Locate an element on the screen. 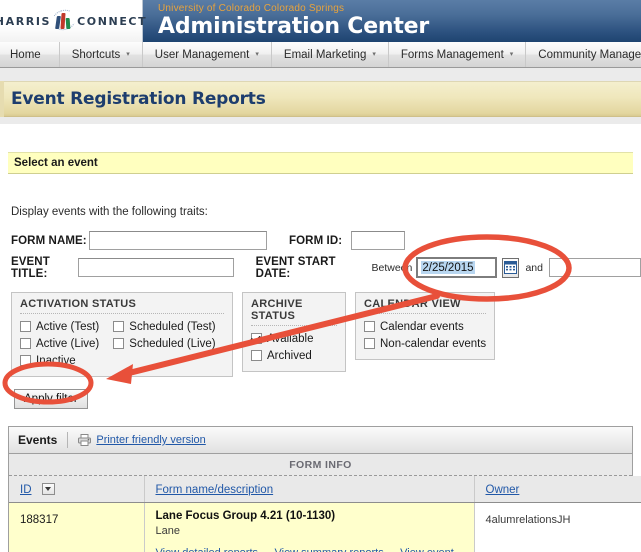  page-title-banner: Event Registration Reports is located at coordinates (320, 99).